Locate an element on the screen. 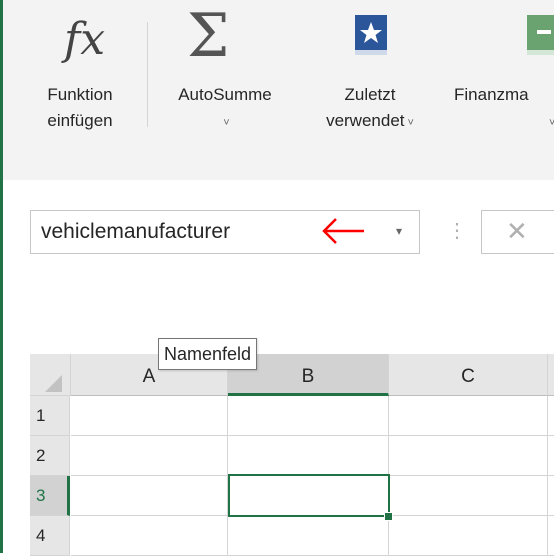 The width and height of the screenshot is (554, 556). insert-function-button: fx Funktion einfügen is located at coordinates (80, 80).